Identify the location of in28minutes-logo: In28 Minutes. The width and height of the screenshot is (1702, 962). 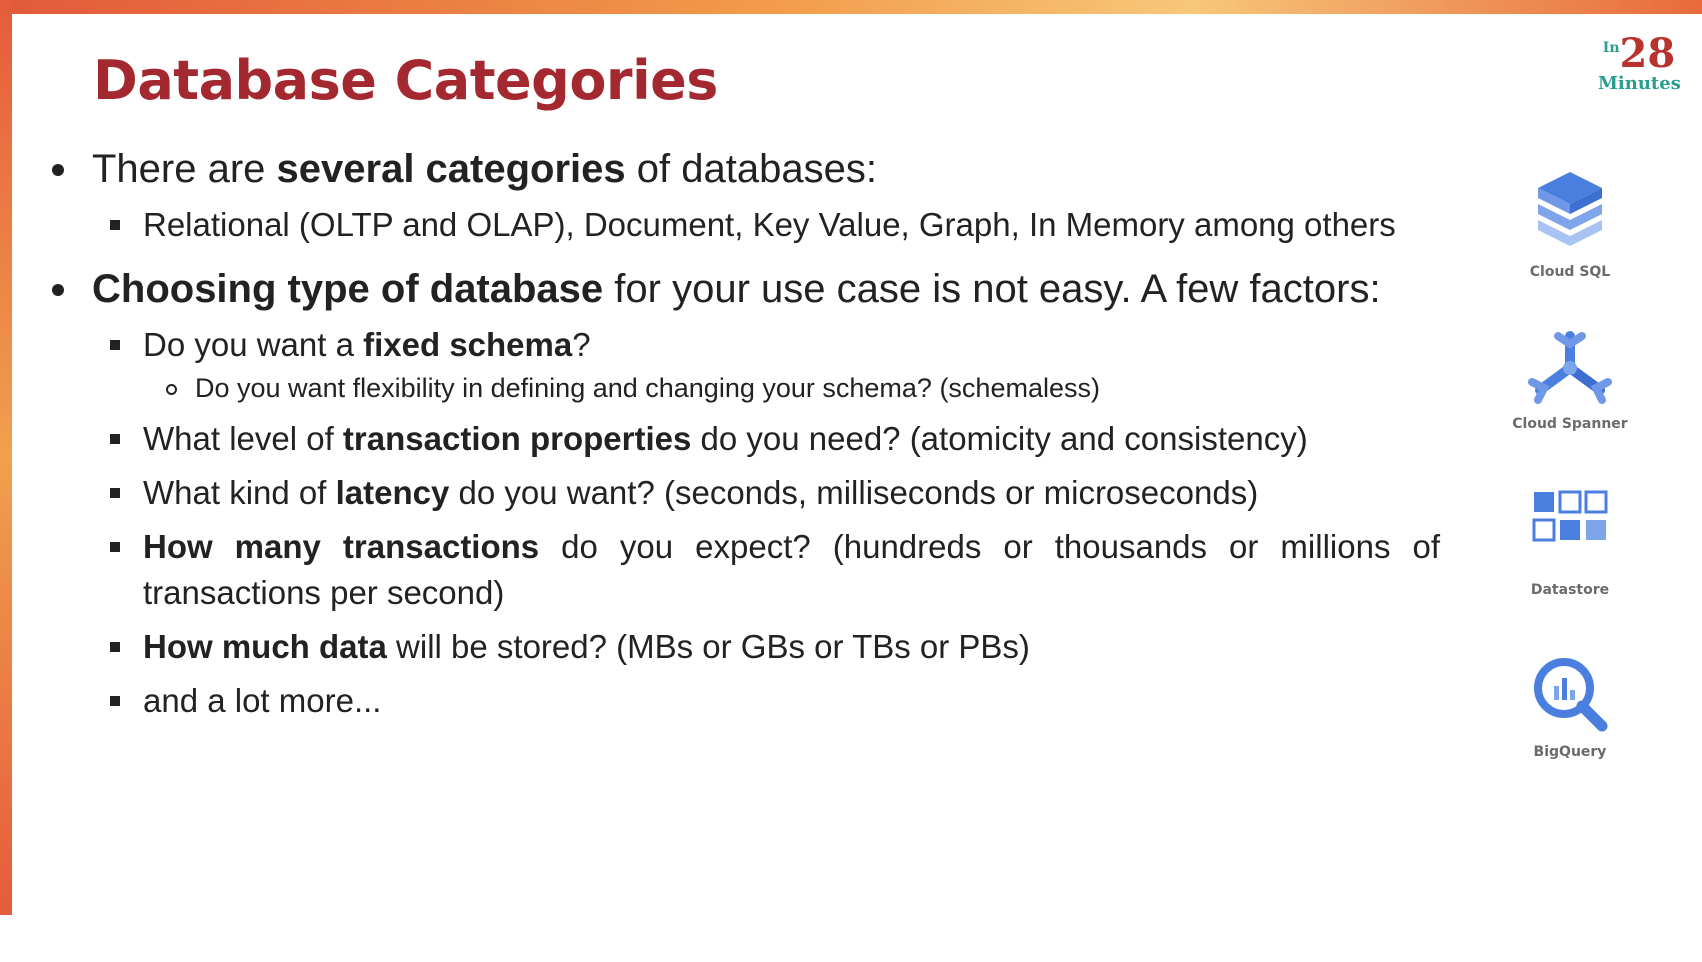
(1639, 64).